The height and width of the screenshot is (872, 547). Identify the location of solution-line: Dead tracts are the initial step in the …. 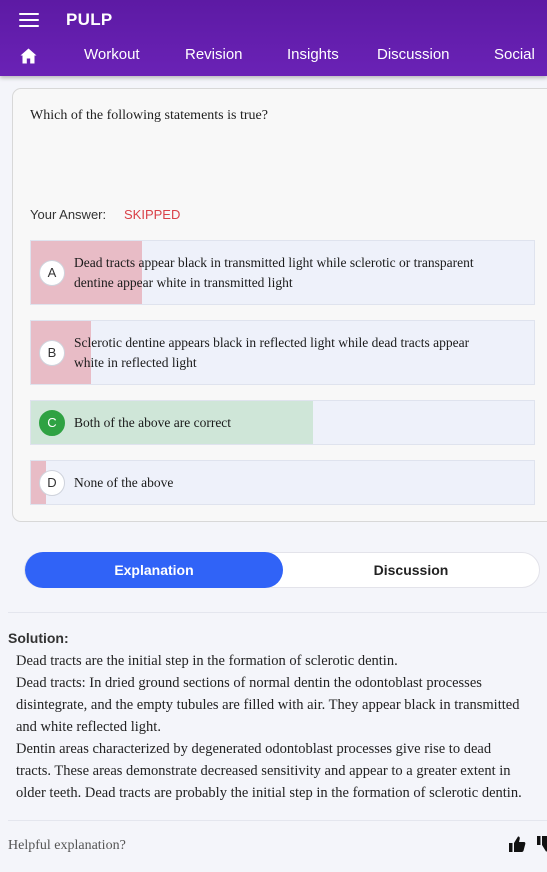
(207, 661).